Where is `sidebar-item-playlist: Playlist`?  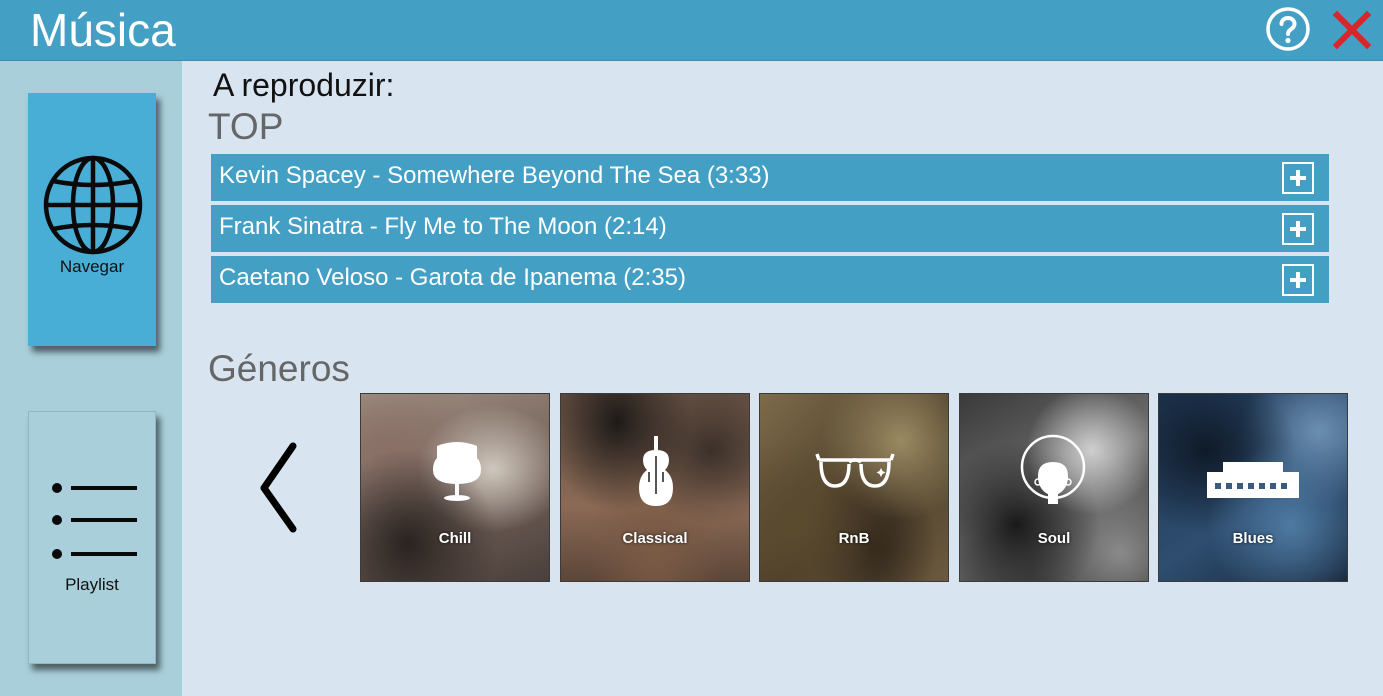 sidebar-item-playlist: Playlist is located at coordinates (92, 537).